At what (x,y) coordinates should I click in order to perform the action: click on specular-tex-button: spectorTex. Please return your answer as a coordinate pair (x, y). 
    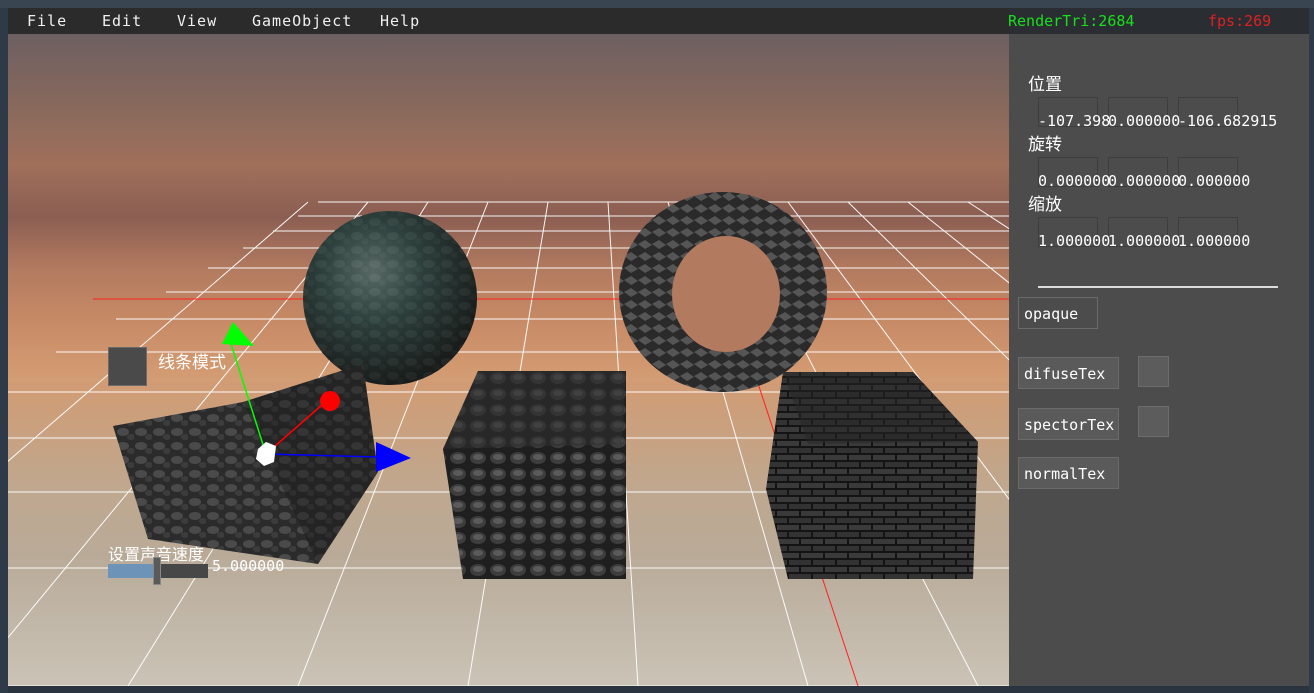
    Looking at the image, I should click on (1068, 424).